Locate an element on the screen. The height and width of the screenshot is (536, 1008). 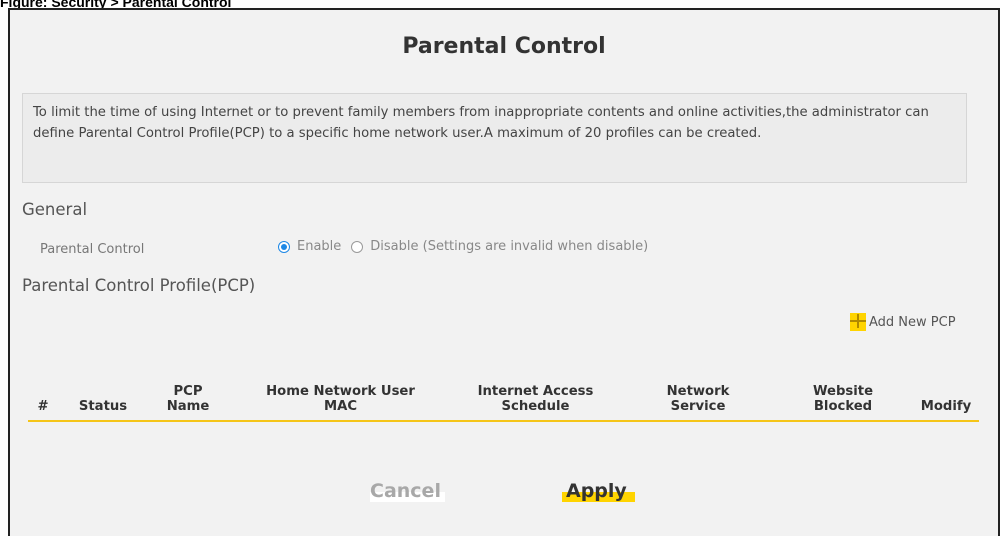
column-header-pcp-name: PCP Name is located at coordinates (188, 399).